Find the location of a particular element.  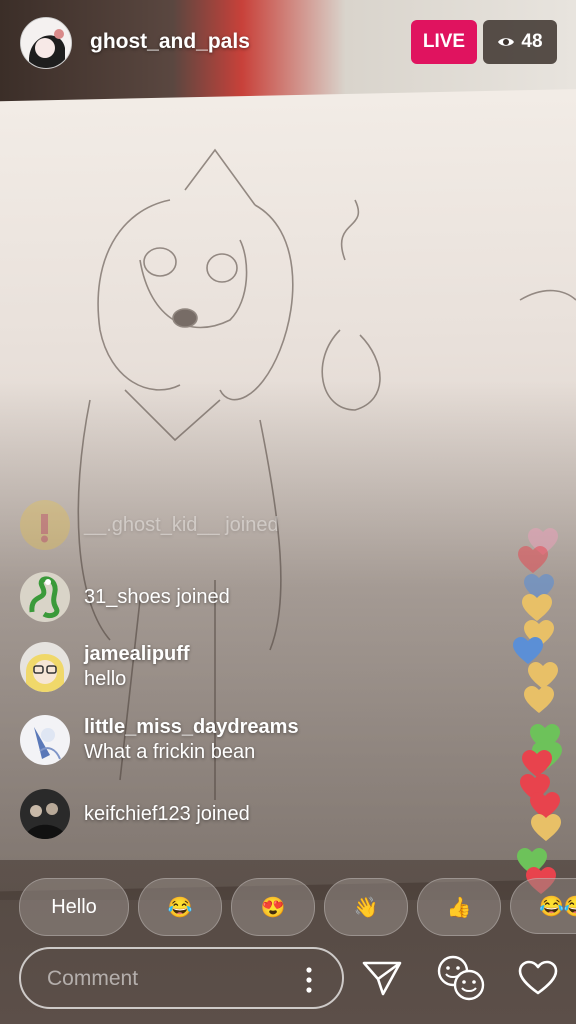

eye-icon is located at coordinates (506, 42).